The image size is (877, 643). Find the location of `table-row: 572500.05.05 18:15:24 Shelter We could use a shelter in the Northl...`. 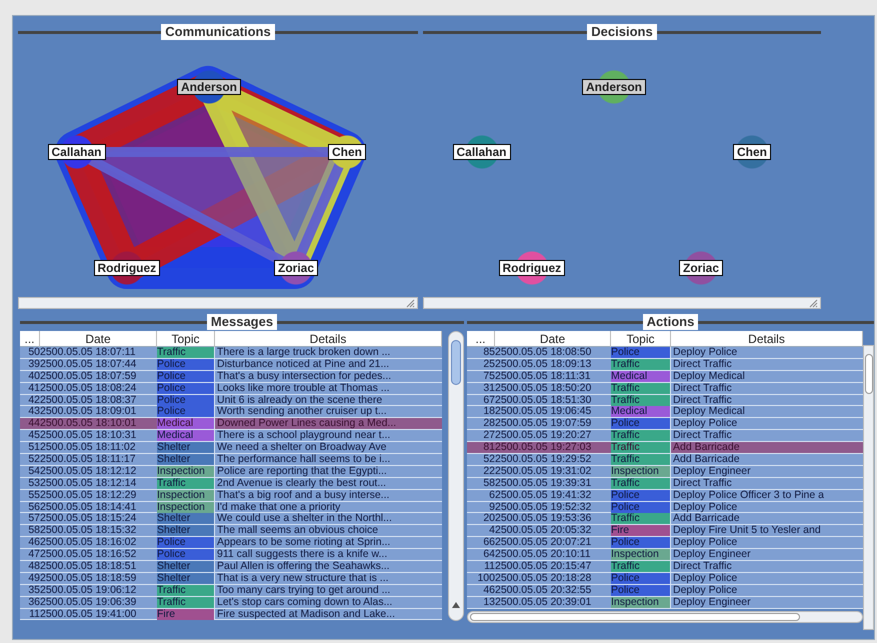

table-row: 572500.05.05 18:15:24 Shelter We could use a shelter in the Northl... is located at coordinates (231, 519).